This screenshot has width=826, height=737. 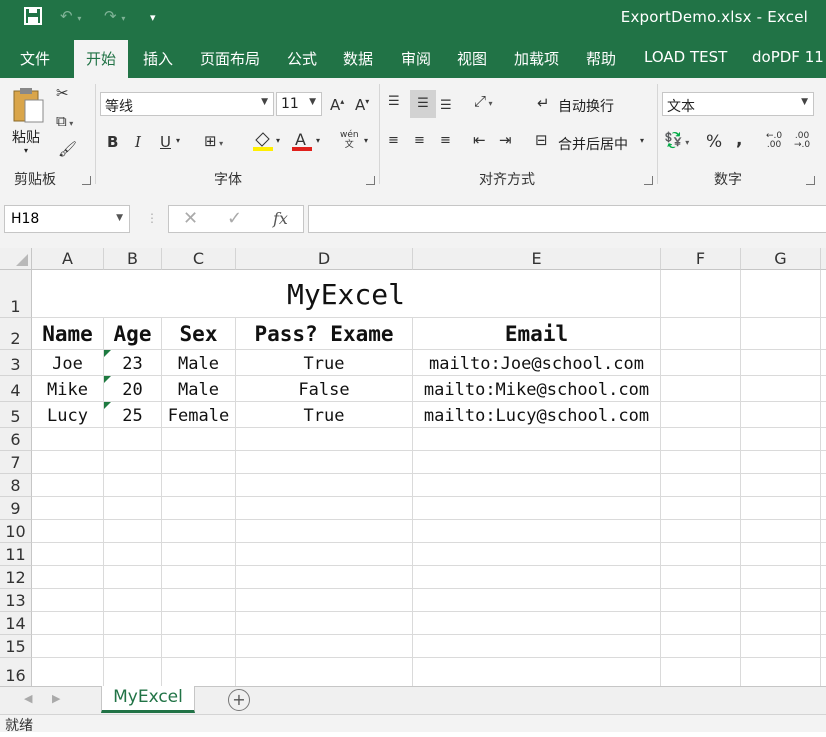 I want to click on row-header-13: 13, so click(x=16, y=600).